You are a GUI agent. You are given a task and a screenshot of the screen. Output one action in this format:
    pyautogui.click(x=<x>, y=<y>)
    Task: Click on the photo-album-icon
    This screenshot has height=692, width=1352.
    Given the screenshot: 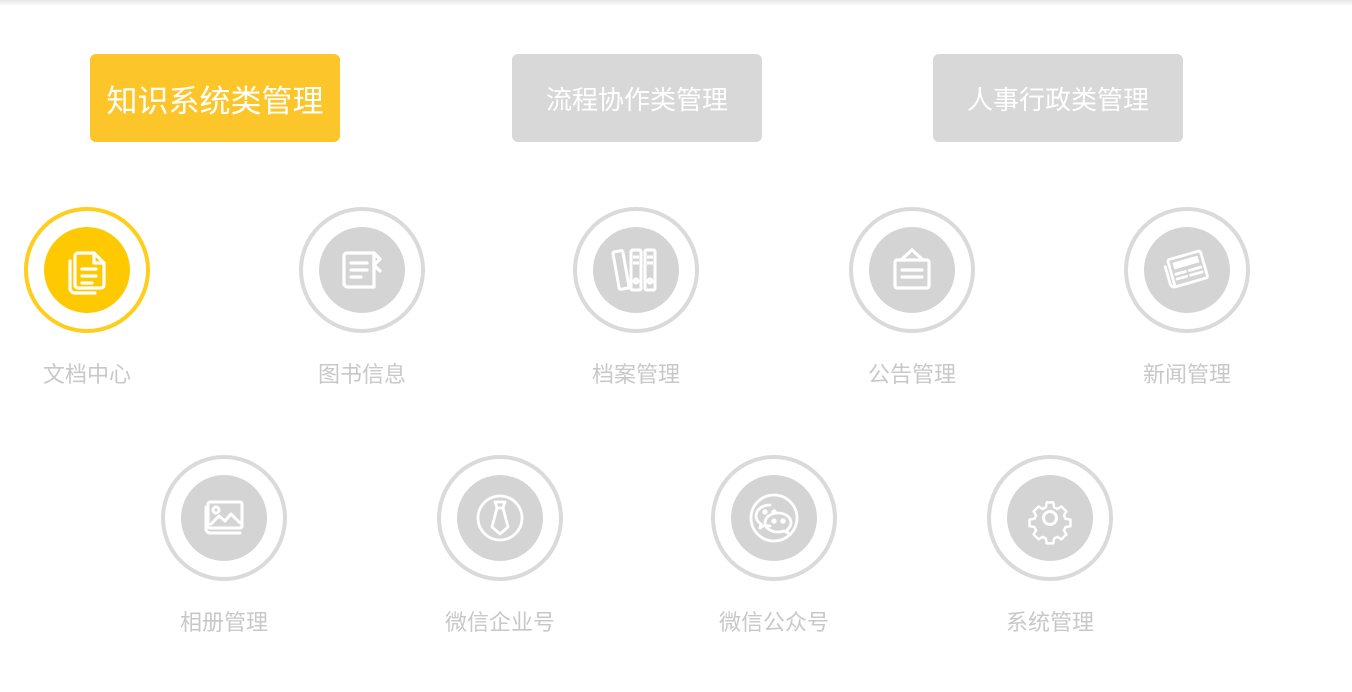 What is the action you would take?
    pyautogui.click(x=224, y=517)
    